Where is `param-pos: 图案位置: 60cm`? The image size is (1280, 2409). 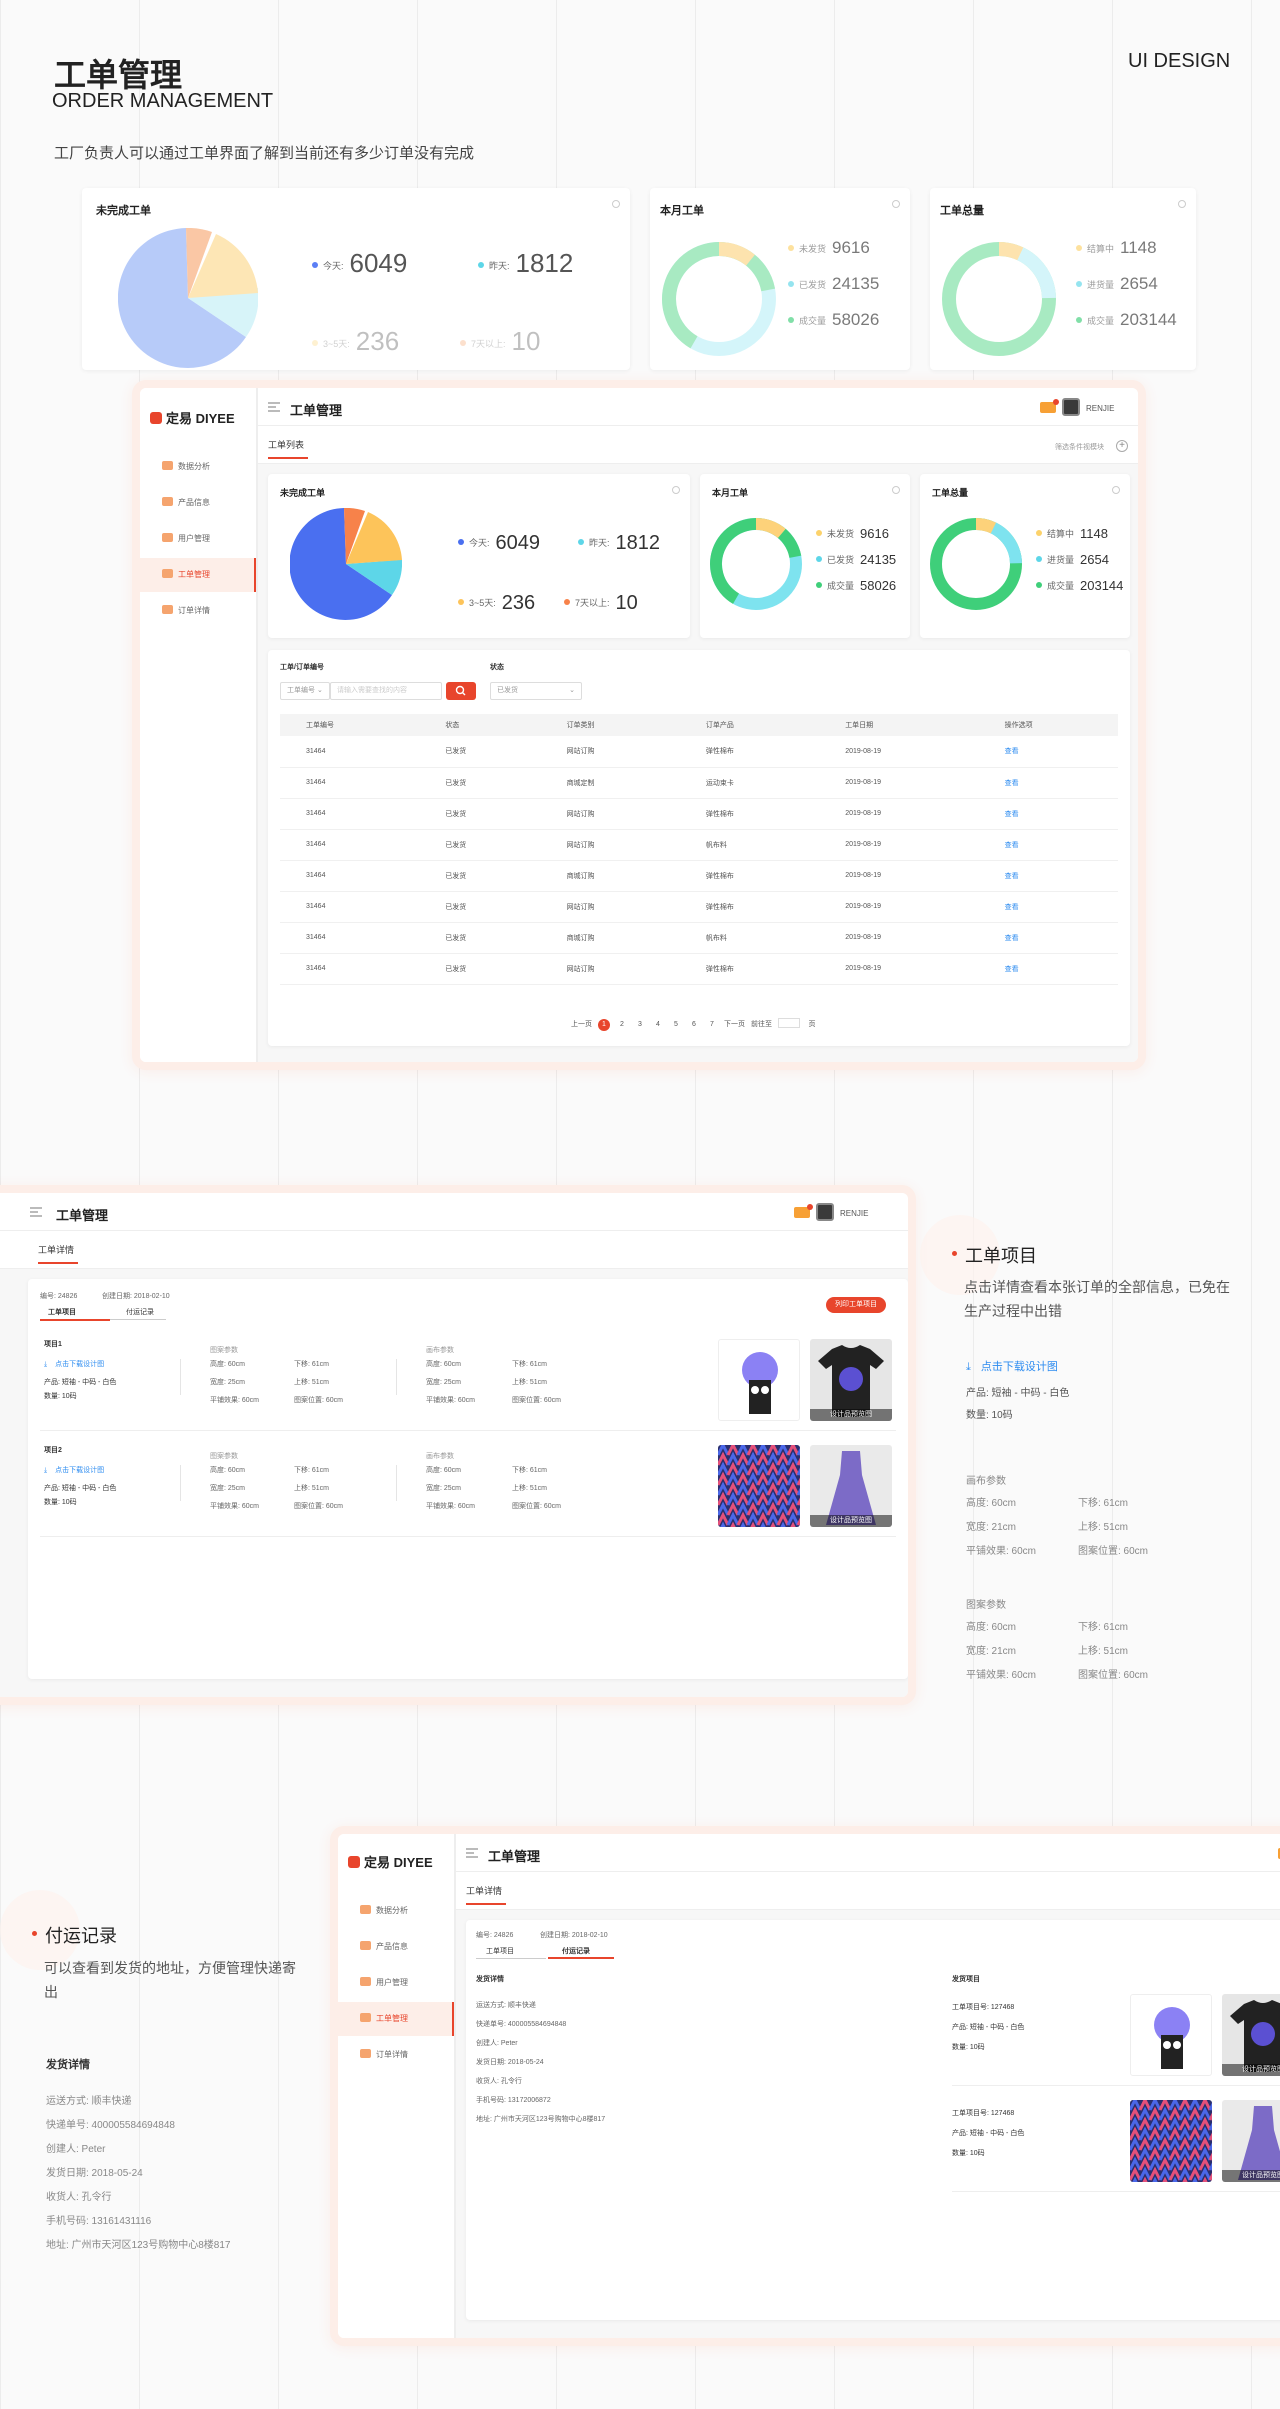
param-pos: 图案位置: 60cm is located at coordinates (319, 1400).